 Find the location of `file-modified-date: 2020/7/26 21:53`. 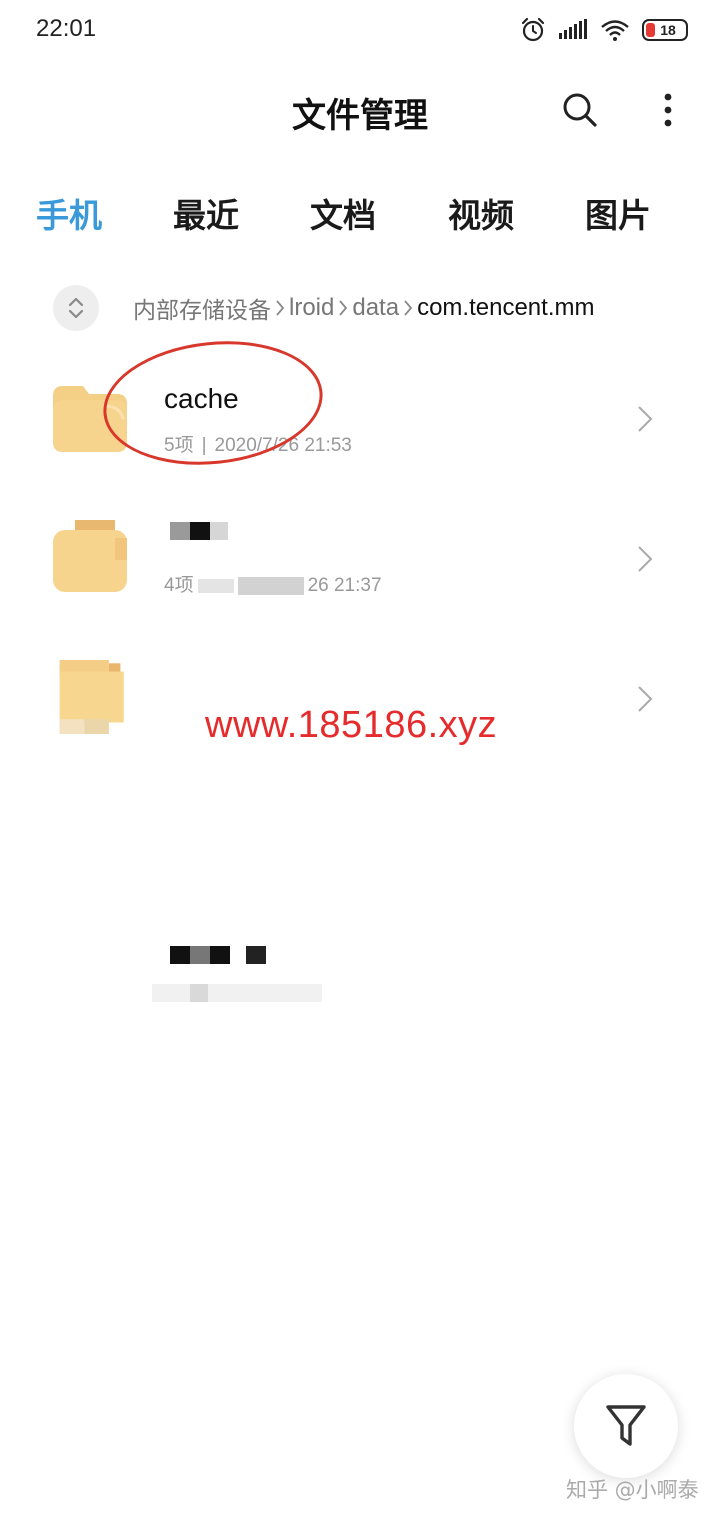

file-modified-date: 2020/7/26 21:53 is located at coordinates (283, 445).